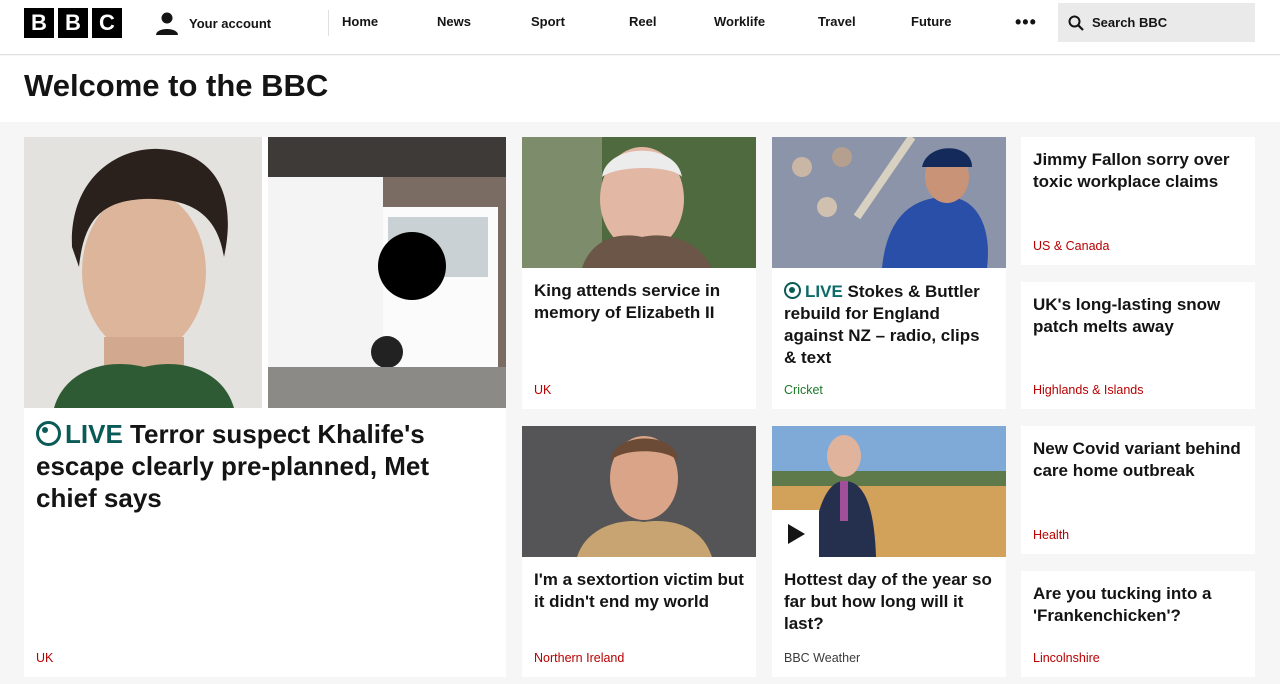  I want to click on nav-home: Home, so click(360, 21).